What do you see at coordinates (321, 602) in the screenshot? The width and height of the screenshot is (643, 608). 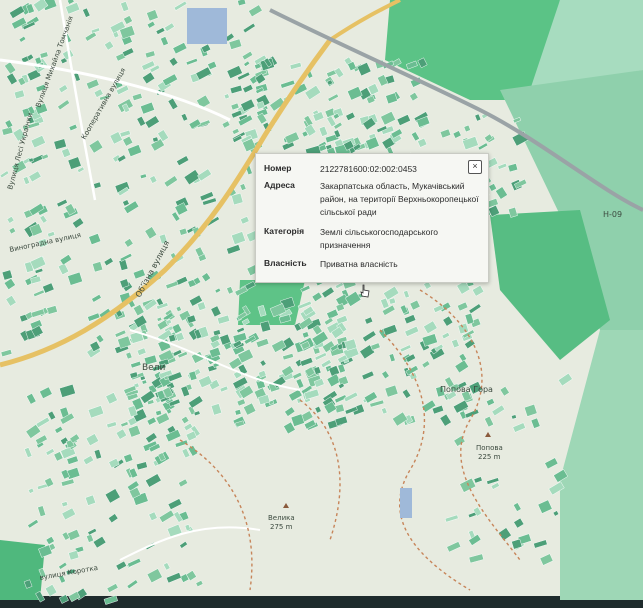 I see `screen-bezel` at bounding box center [321, 602].